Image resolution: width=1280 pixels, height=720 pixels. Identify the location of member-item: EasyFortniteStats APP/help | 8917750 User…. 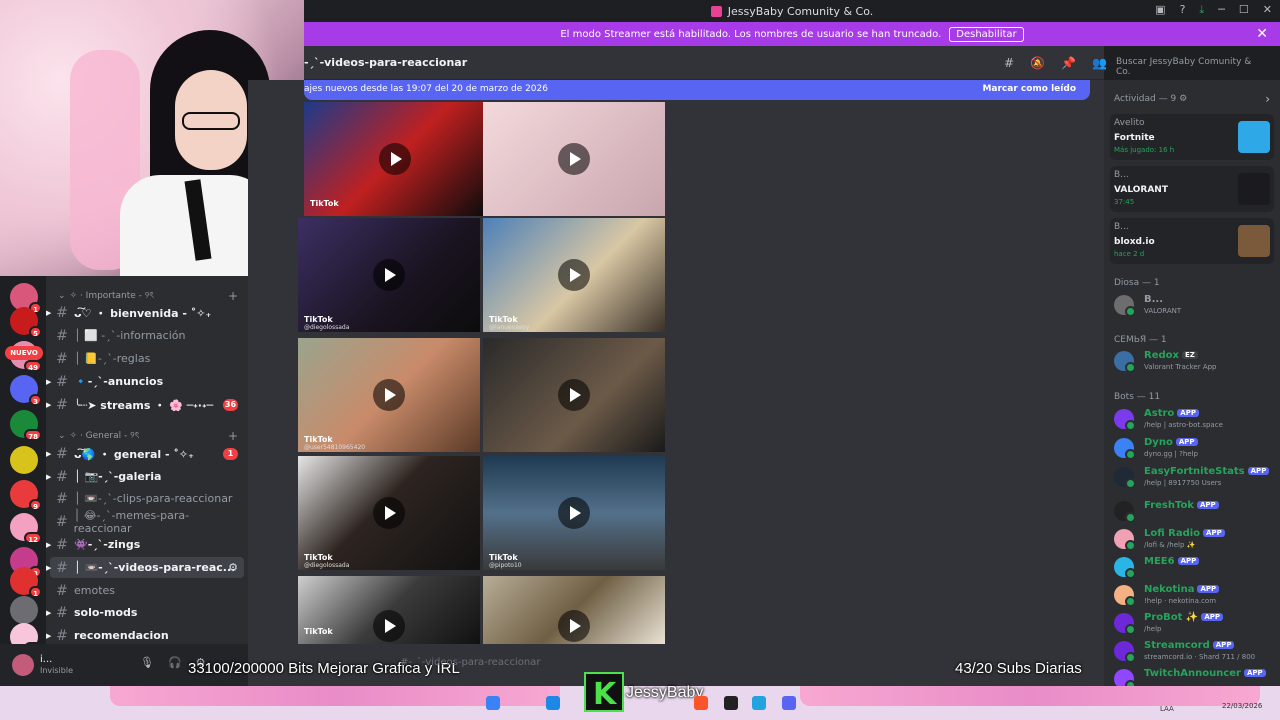
(1196, 477).